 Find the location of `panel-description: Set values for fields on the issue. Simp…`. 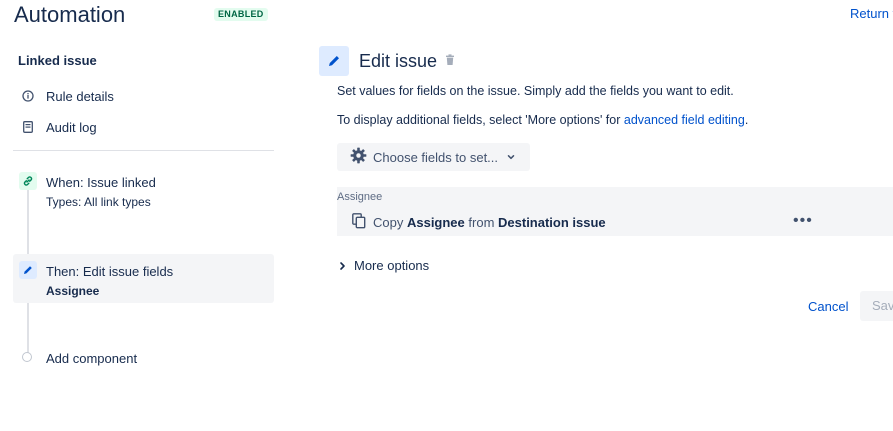

panel-description: Set values for fields on the issue. Simp… is located at coordinates (535, 91).